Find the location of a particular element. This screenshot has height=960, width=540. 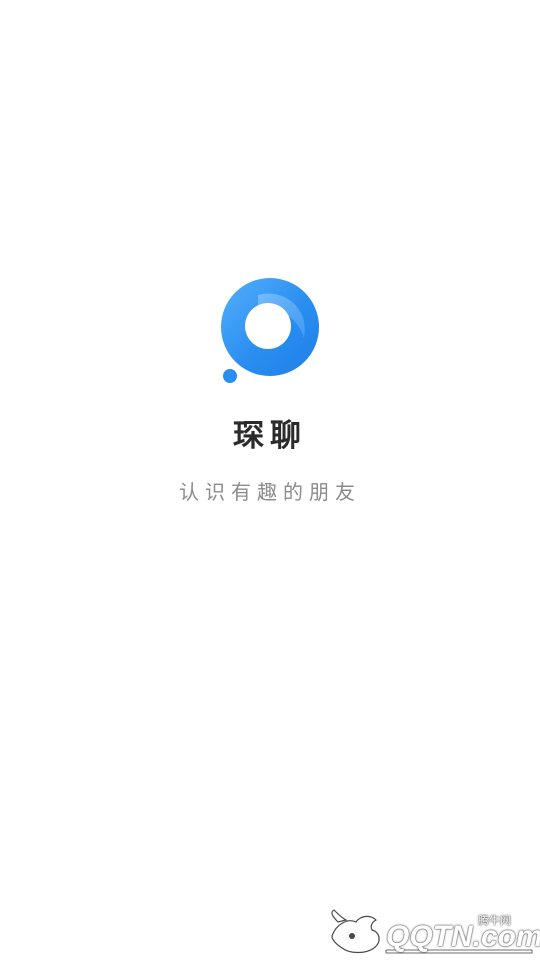

app-title: 琛聊 is located at coordinates (270, 436).